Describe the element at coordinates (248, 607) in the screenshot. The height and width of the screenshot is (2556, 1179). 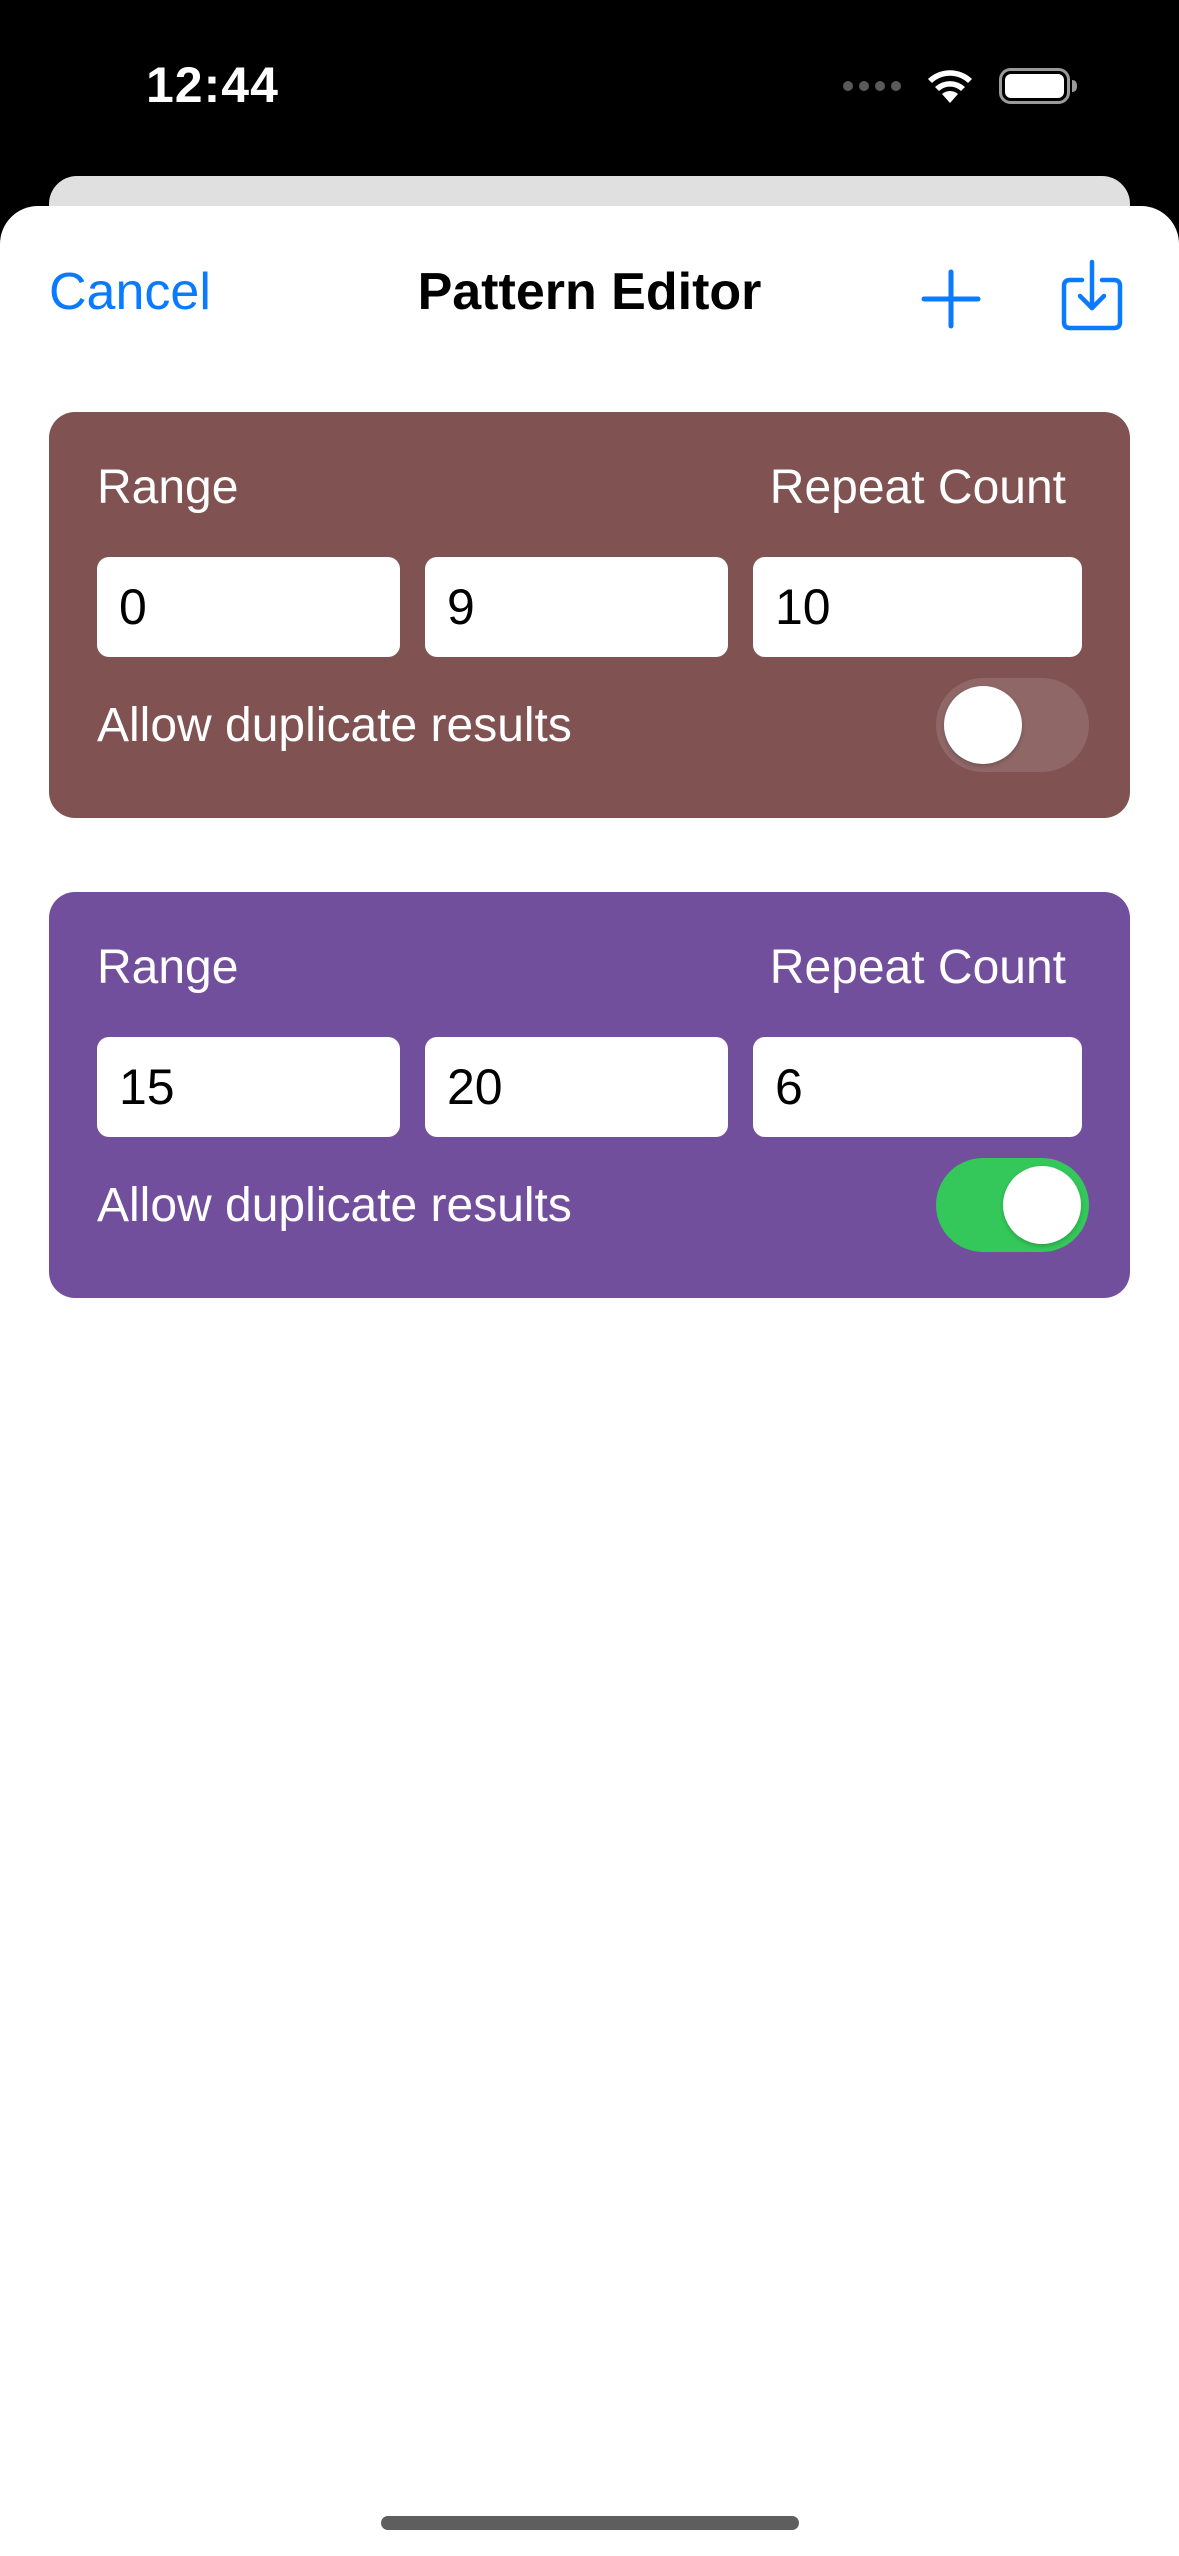
I see `range-min-field: 0` at that location.